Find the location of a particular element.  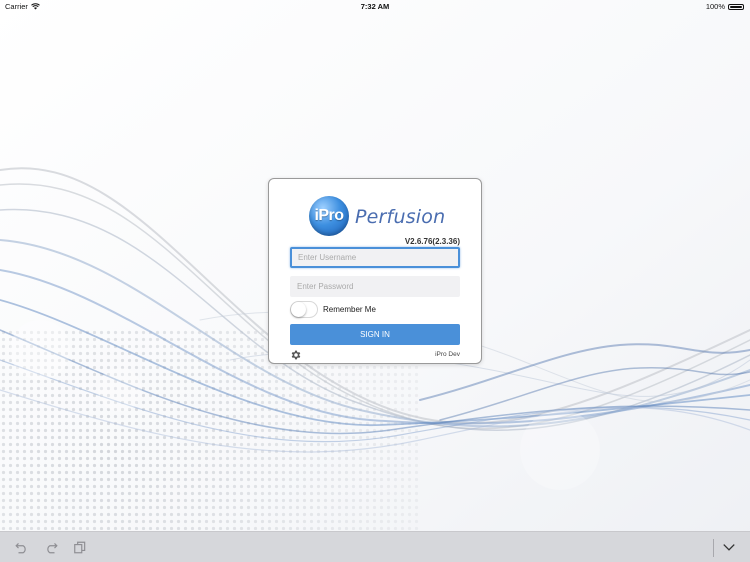

keyboard-shortcut-bar is located at coordinates (375, 546).